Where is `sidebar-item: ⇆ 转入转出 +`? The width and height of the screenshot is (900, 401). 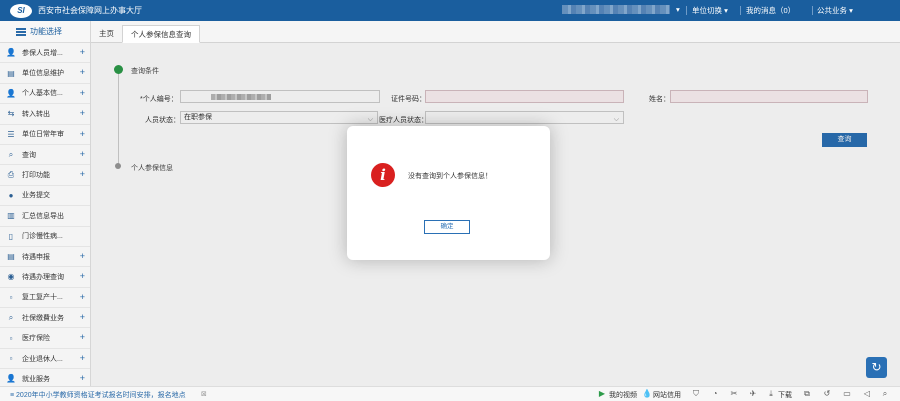 sidebar-item: ⇆ 转入转出 + is located at coordinates (45, 114).